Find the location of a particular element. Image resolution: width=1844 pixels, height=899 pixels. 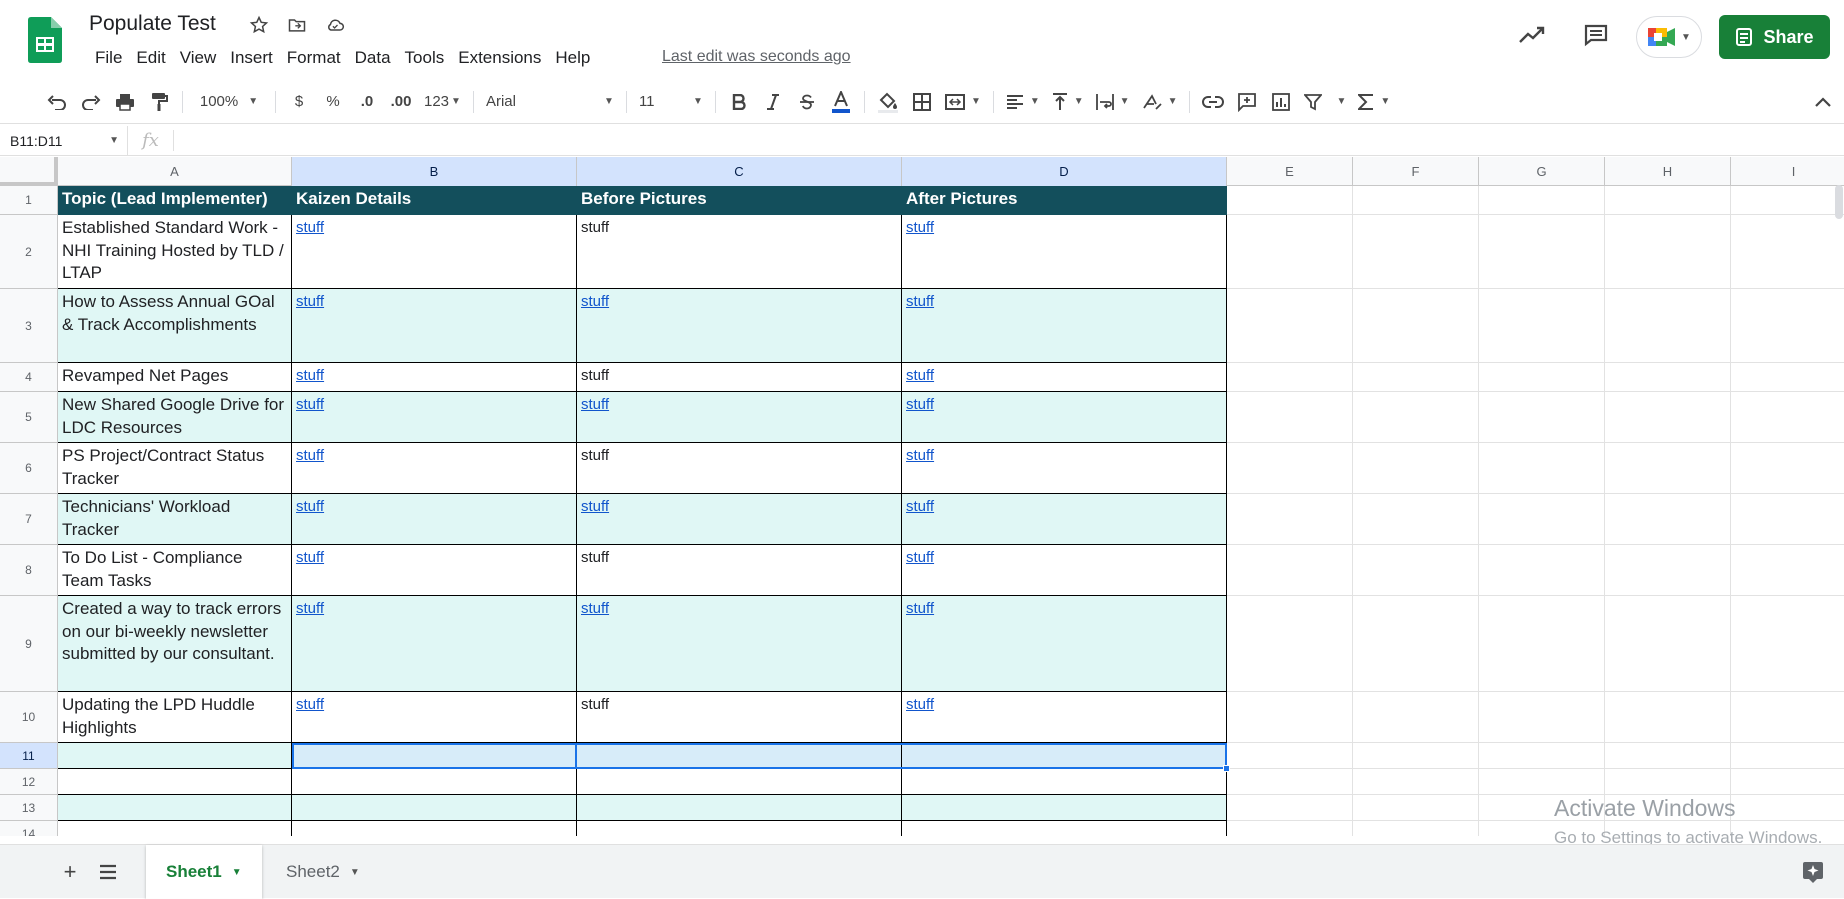

print-icon is located at coordinates (125, 102).